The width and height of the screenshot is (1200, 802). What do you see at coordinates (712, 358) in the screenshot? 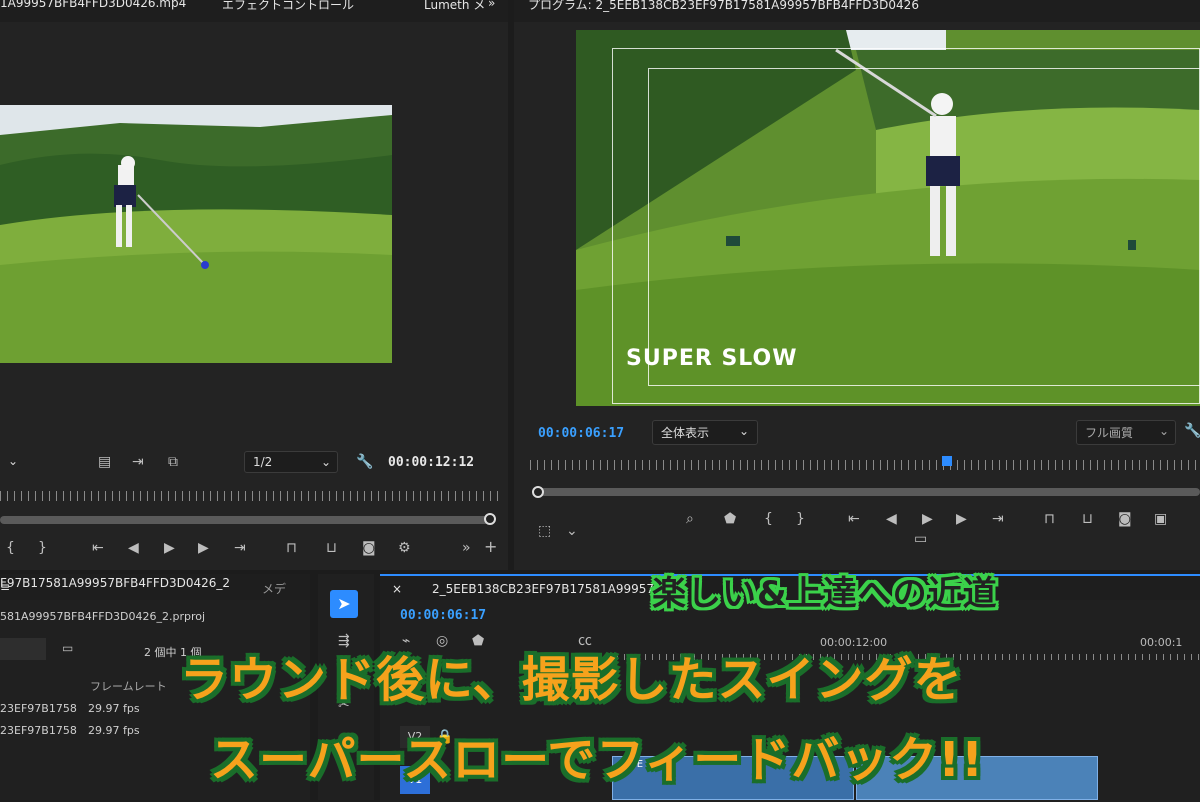
I see `super-slow-title: SUPER SLOW` at bounding box center [712, 358].